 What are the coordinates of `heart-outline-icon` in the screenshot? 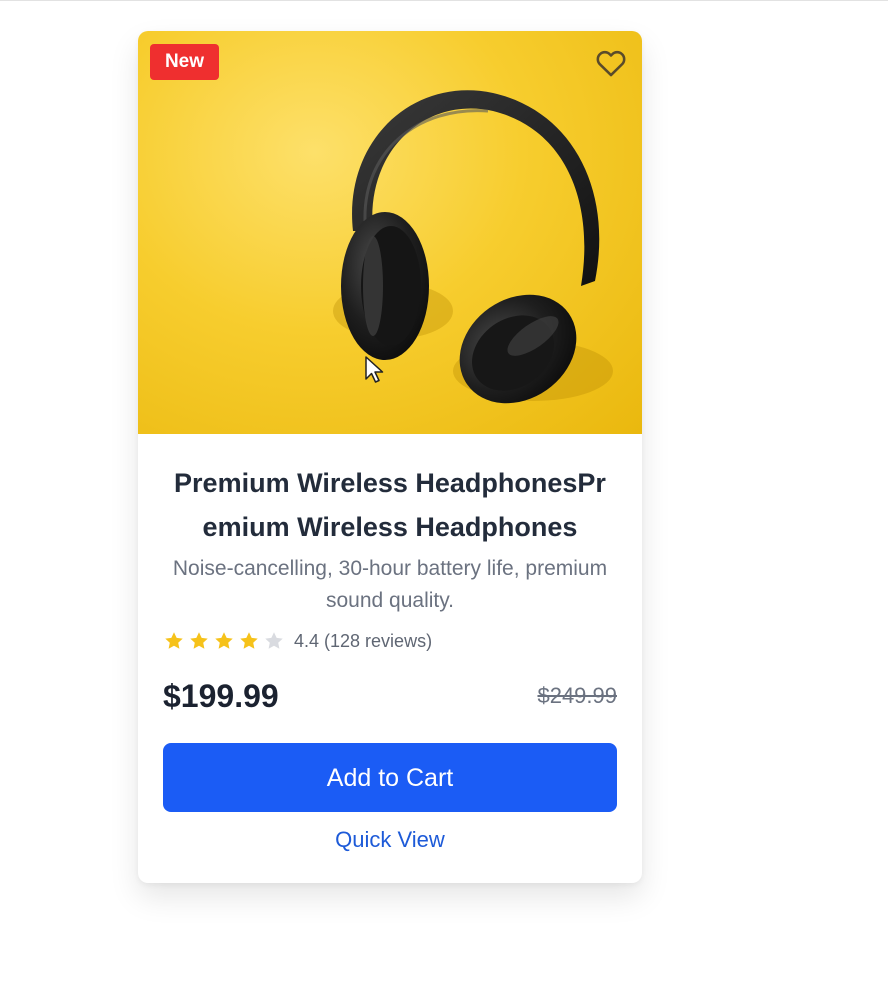 It's located at (611, 63).